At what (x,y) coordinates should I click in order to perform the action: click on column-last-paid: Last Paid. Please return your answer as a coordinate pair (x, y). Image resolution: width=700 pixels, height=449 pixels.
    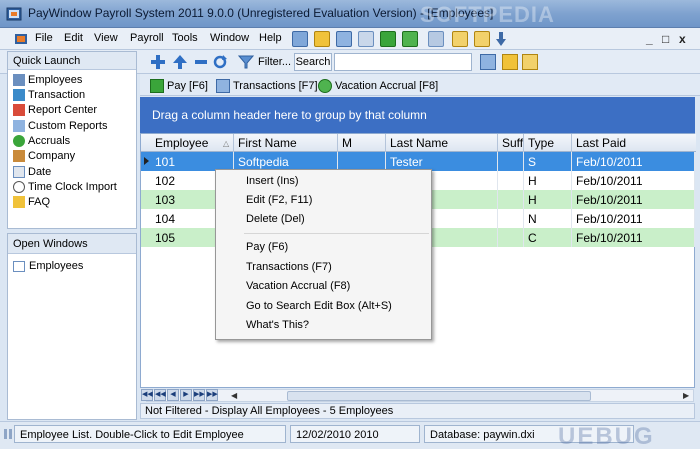
    Looking at the image, I should click on (633, 143).